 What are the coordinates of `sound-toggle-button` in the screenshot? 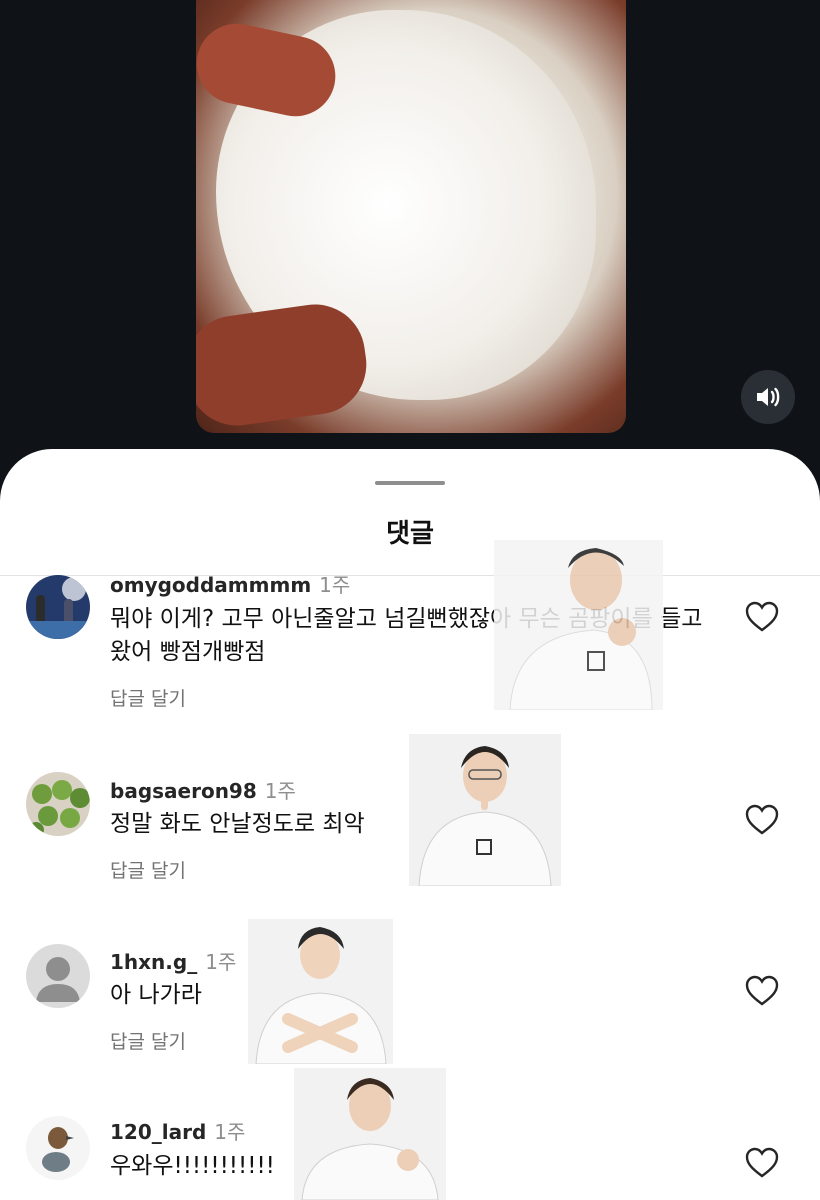 It's located at (768, 397).